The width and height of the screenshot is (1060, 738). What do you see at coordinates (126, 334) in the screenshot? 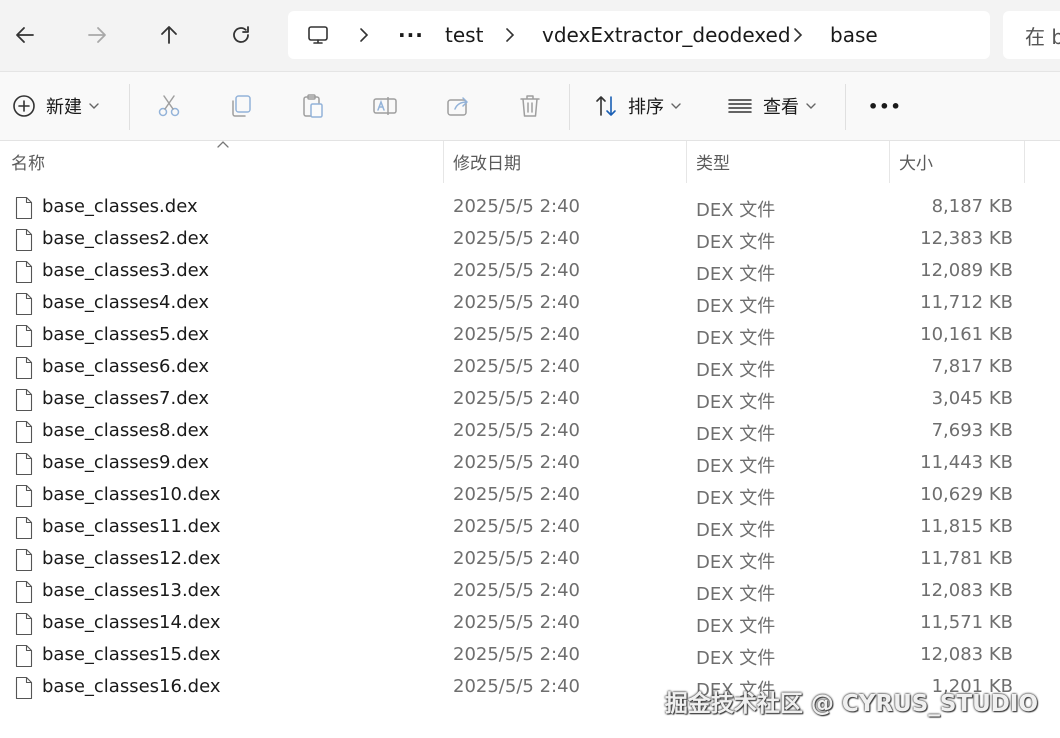
I see `file-name: base_classes5.dex` at bounding box center [126, 334].